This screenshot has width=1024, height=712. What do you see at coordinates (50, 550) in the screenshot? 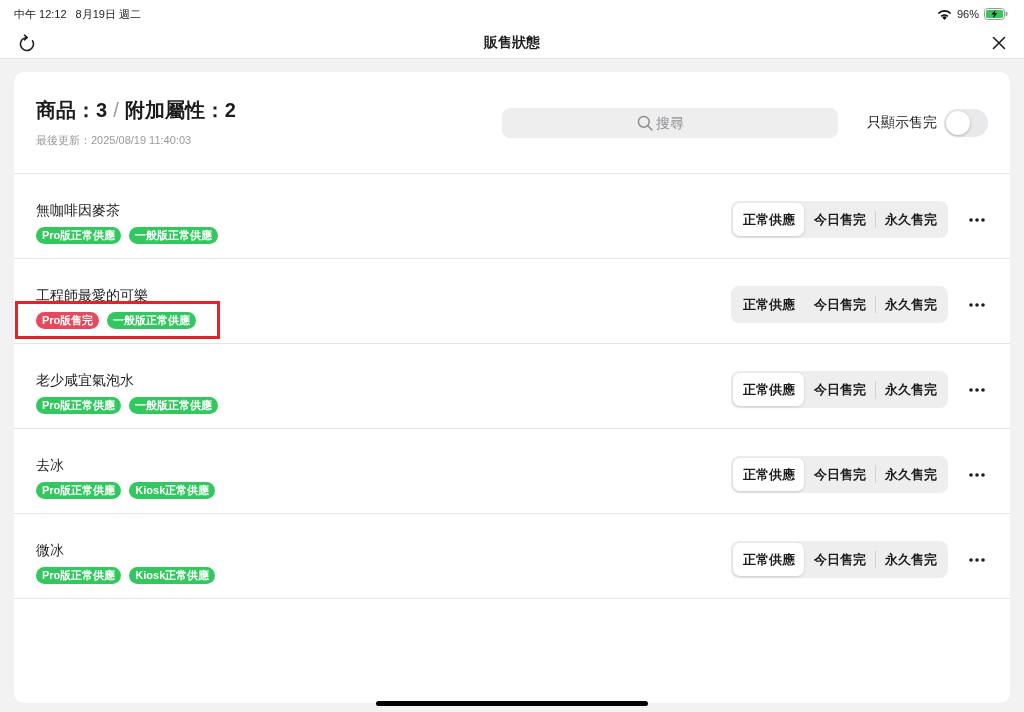
I see `item-name: 微冰` at bounding box center [50, 550].